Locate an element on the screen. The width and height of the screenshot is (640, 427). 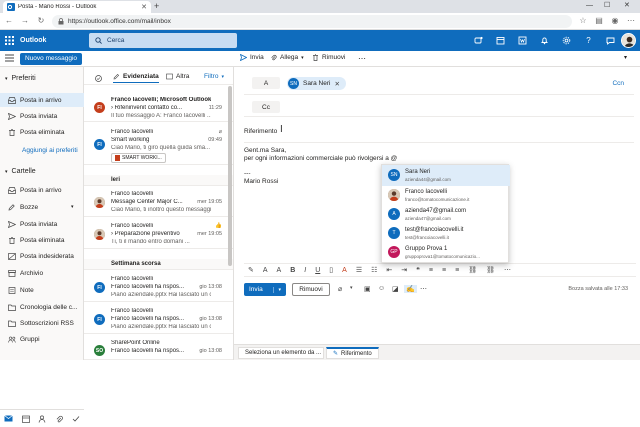
more-format-icon: ⋯ is located at coordinates (507, 270).